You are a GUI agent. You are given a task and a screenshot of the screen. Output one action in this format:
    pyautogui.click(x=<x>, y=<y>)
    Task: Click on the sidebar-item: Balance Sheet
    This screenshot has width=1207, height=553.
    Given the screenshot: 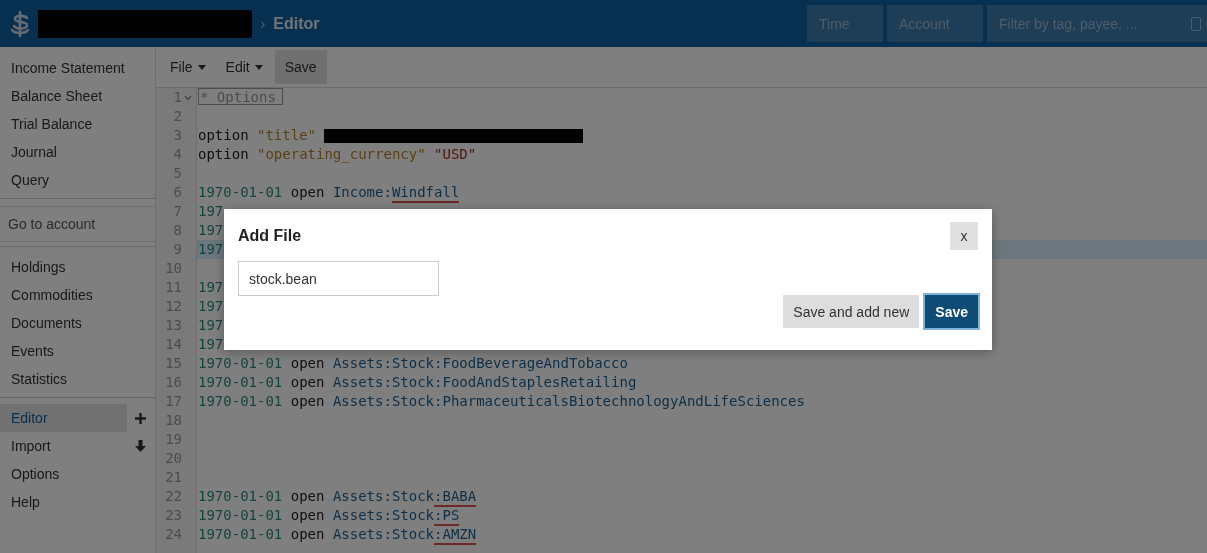 What is the action you would take?
    pyautogui.click(x=63, y=96)
    